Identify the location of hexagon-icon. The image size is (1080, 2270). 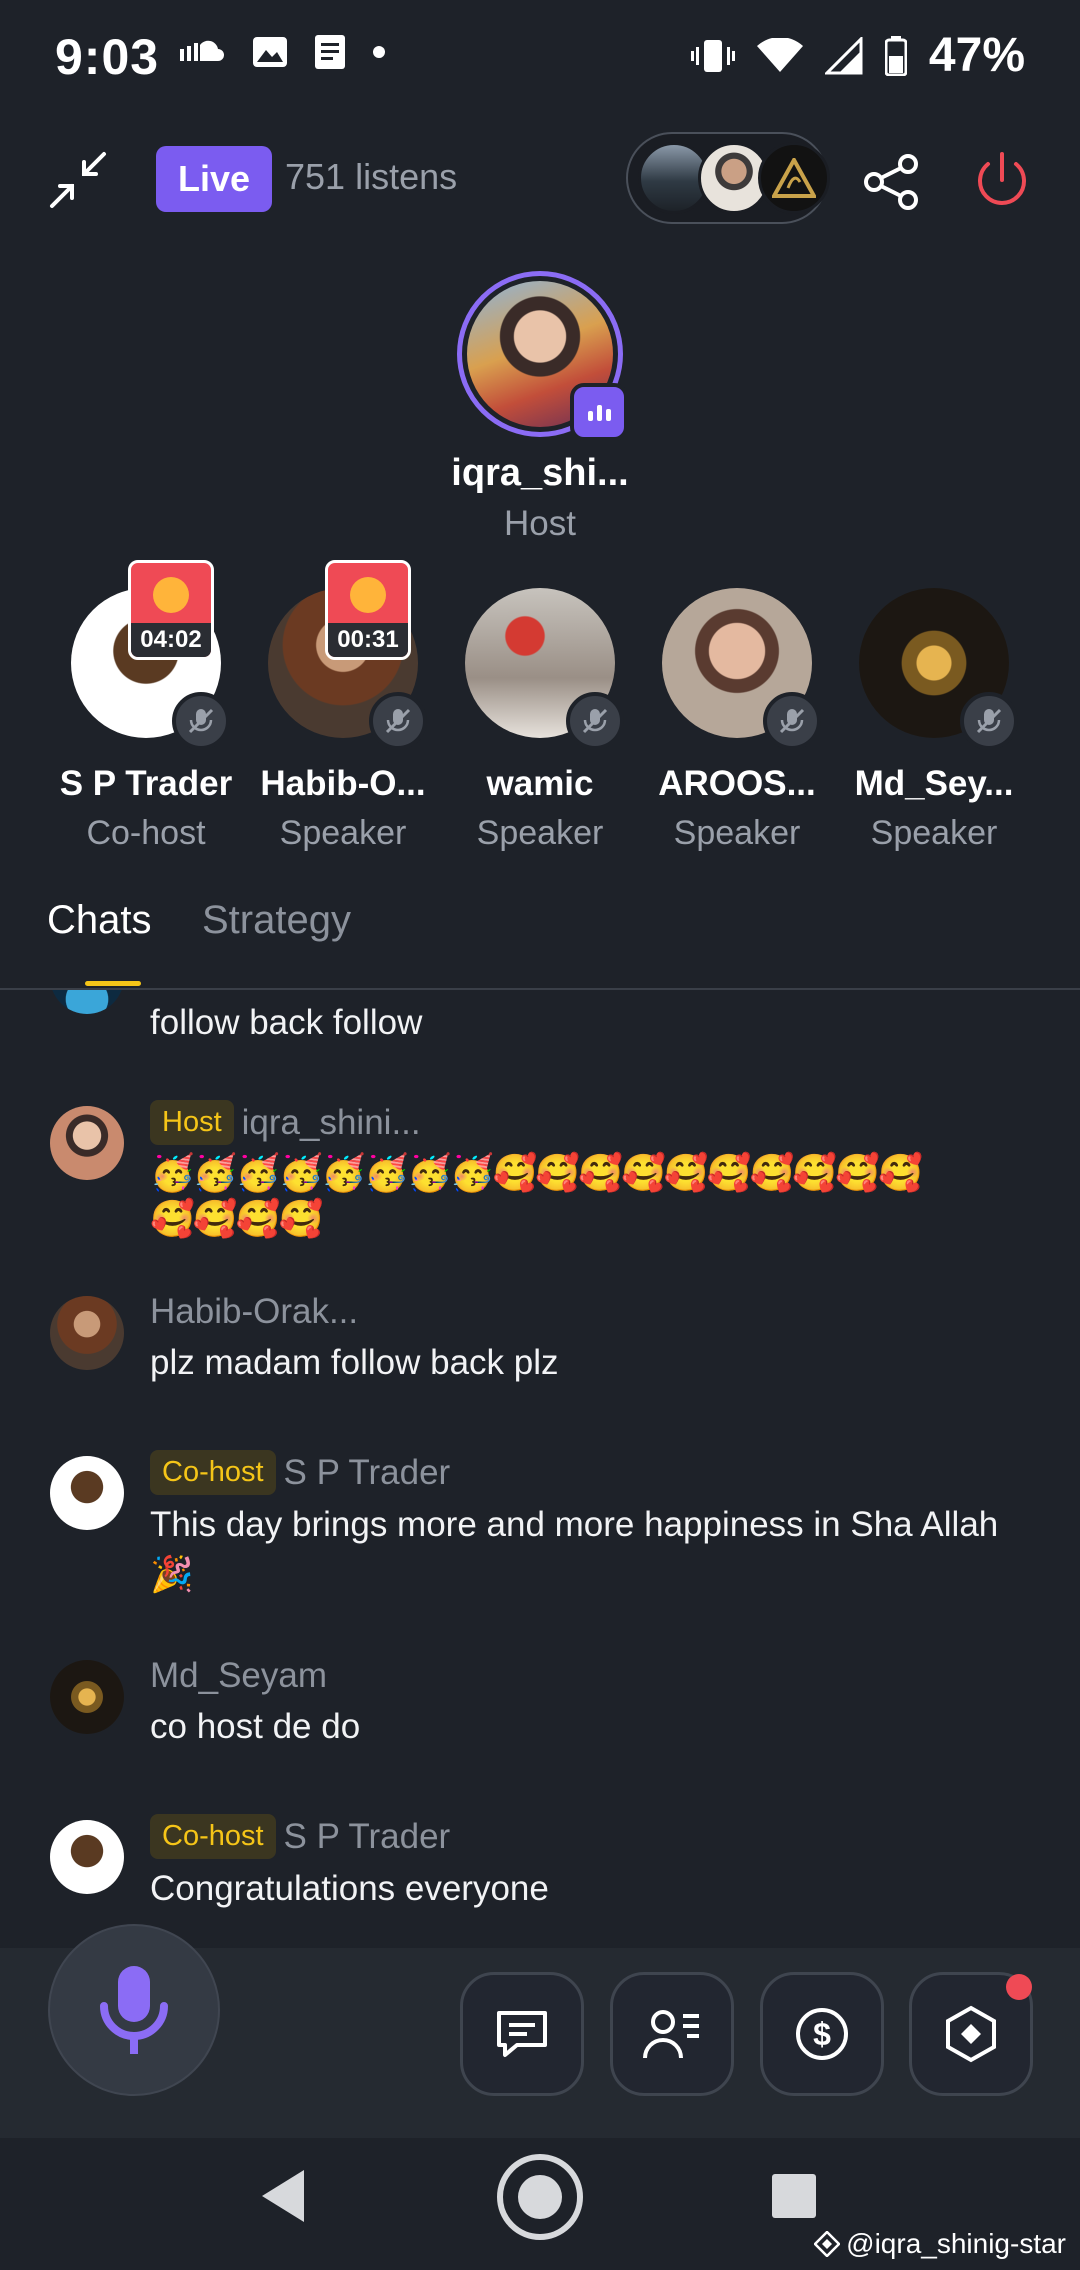
(971, 2034).